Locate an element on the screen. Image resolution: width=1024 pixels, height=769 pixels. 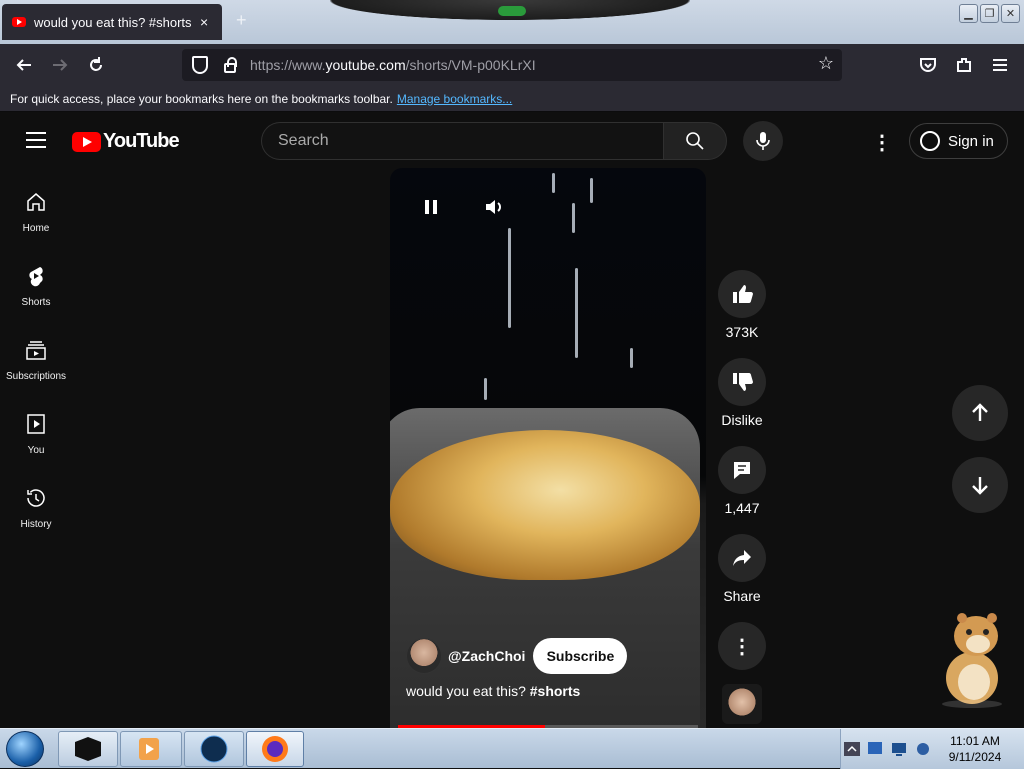
hamburger-menu-icon is located at coordinates (1000, 65).